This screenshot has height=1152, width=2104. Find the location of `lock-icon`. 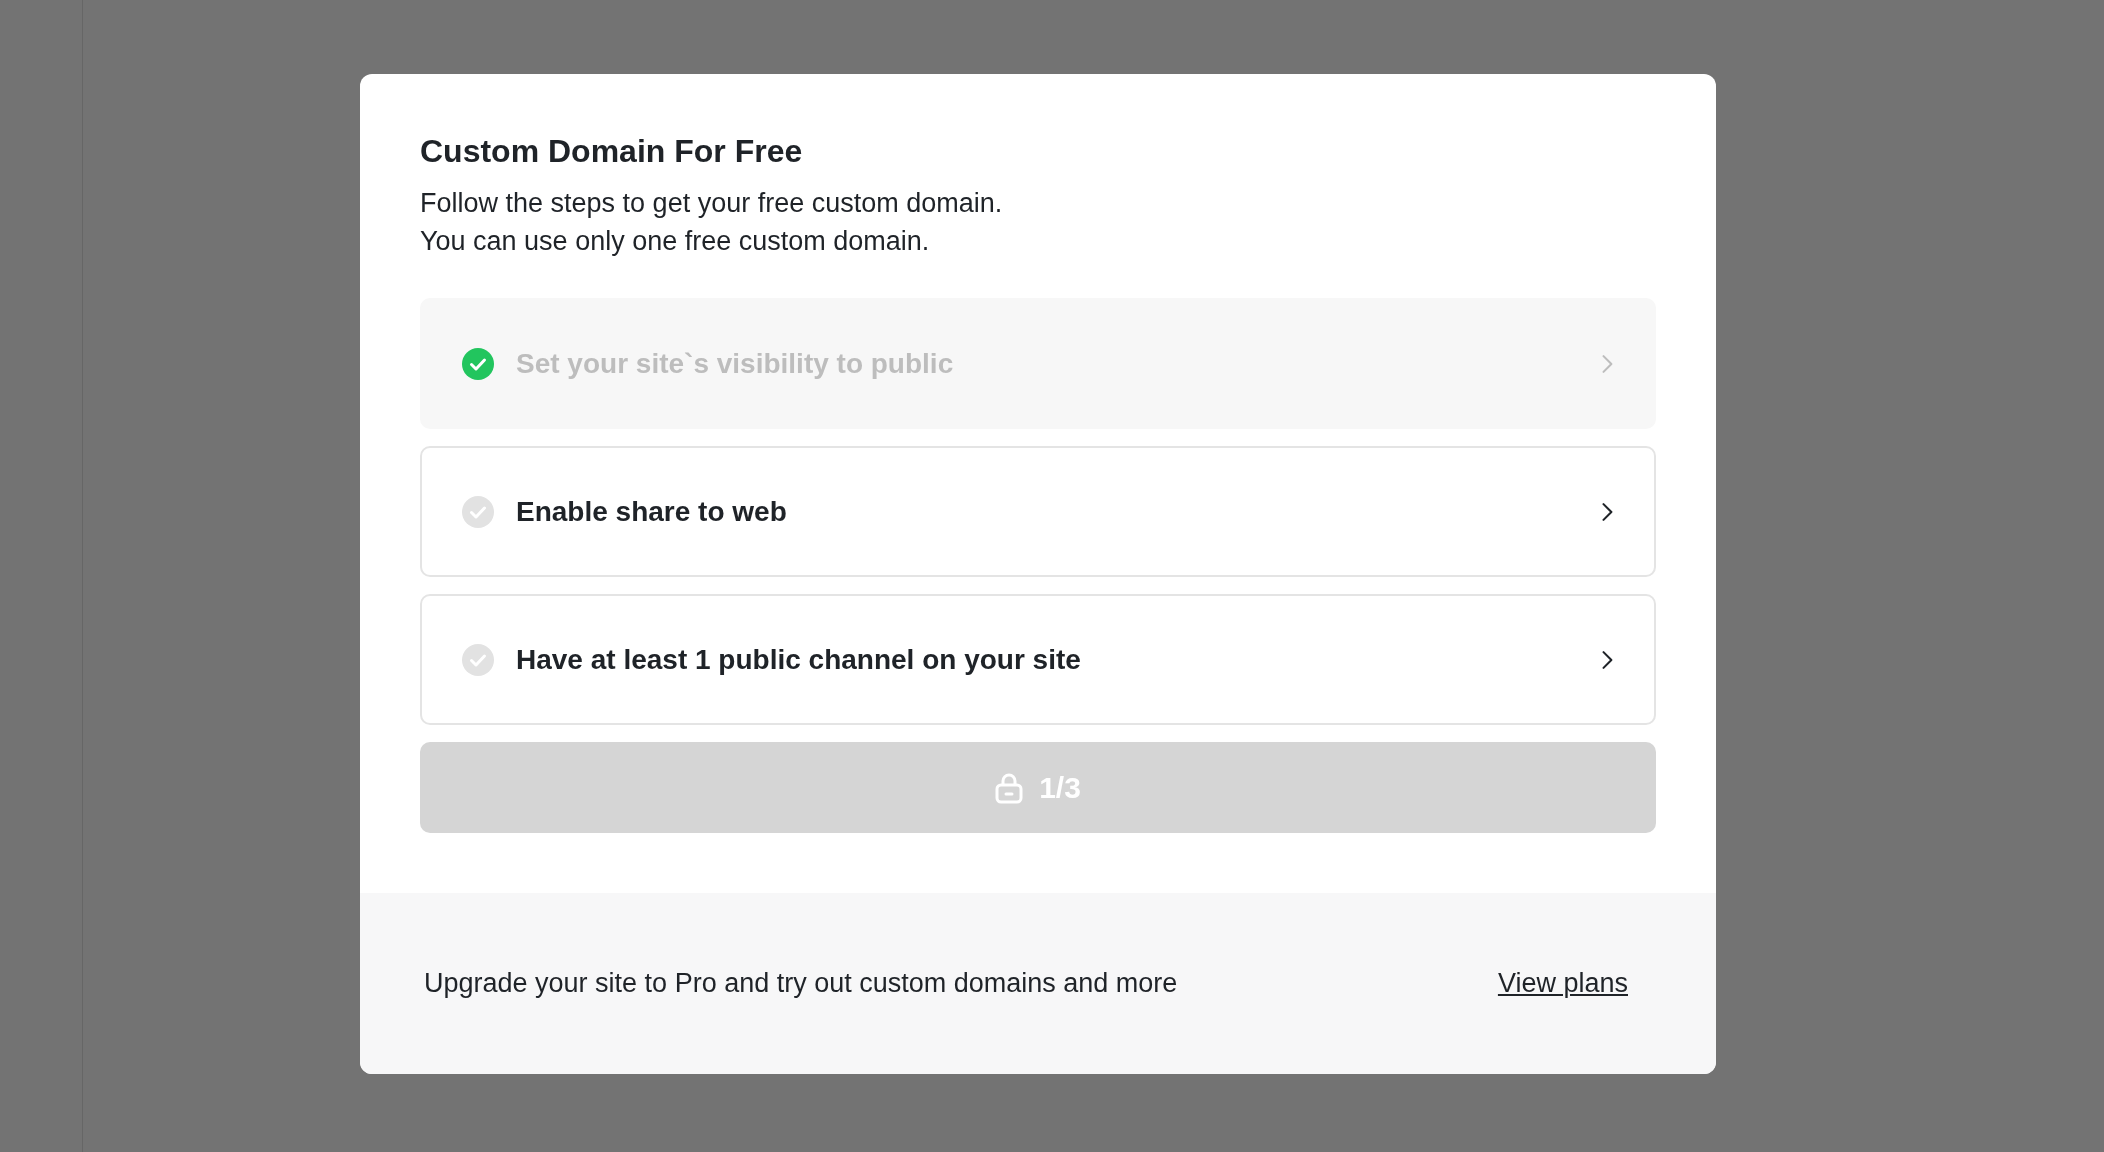

lock-icon is located at coordinates (1009, 787).